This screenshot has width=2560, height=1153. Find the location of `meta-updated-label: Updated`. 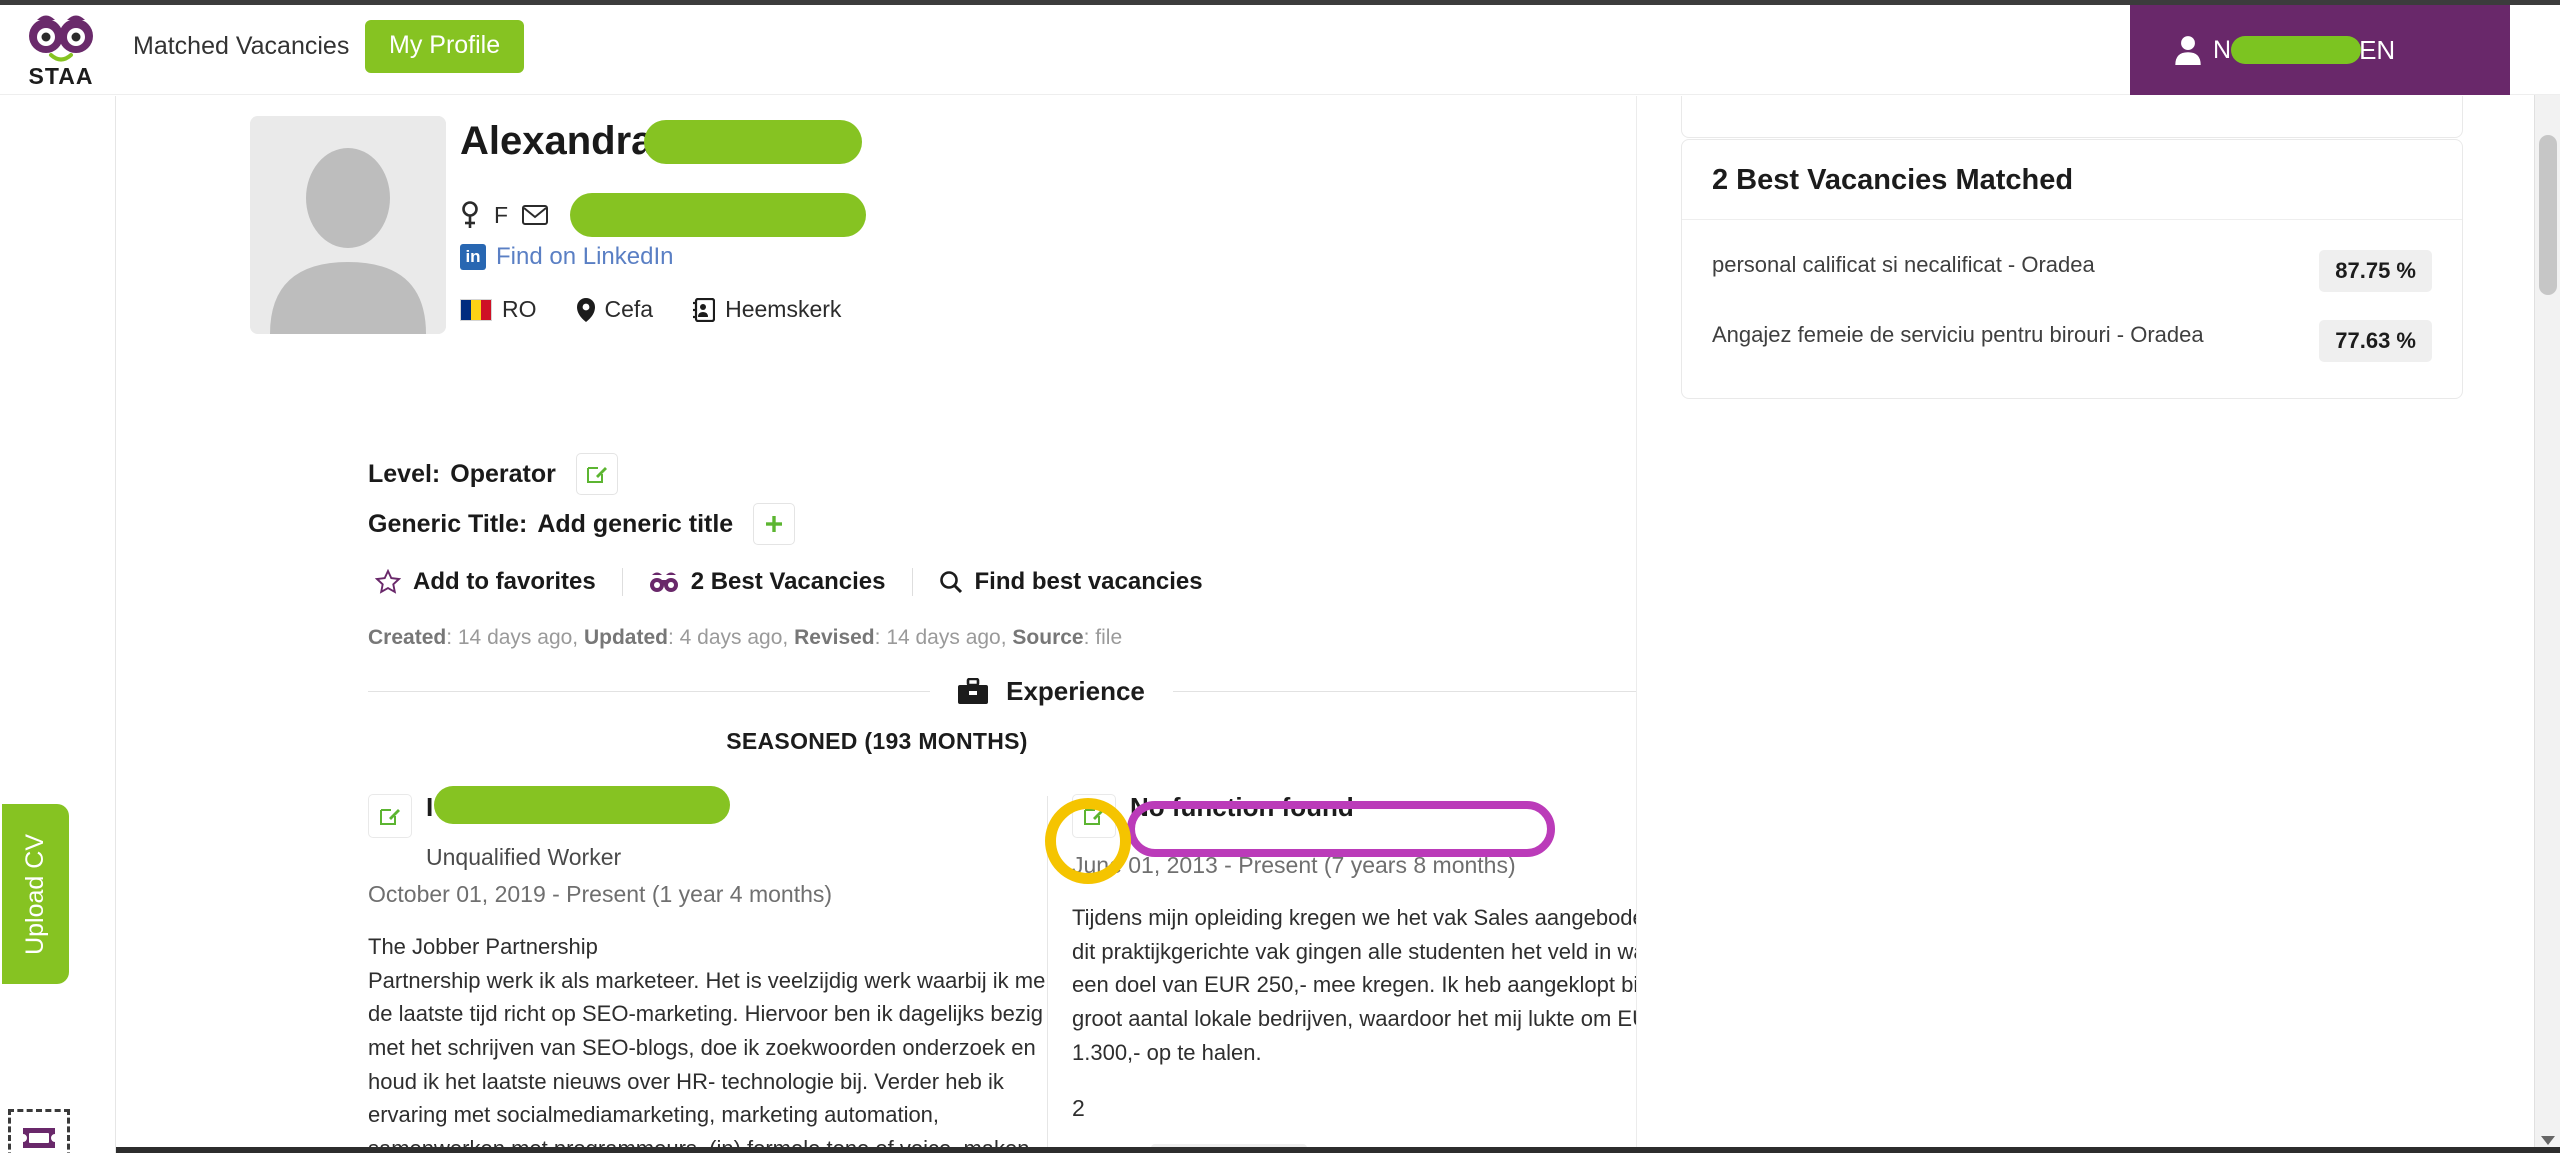

meta-updated-label: Updated is located at coordinates (625, 637).